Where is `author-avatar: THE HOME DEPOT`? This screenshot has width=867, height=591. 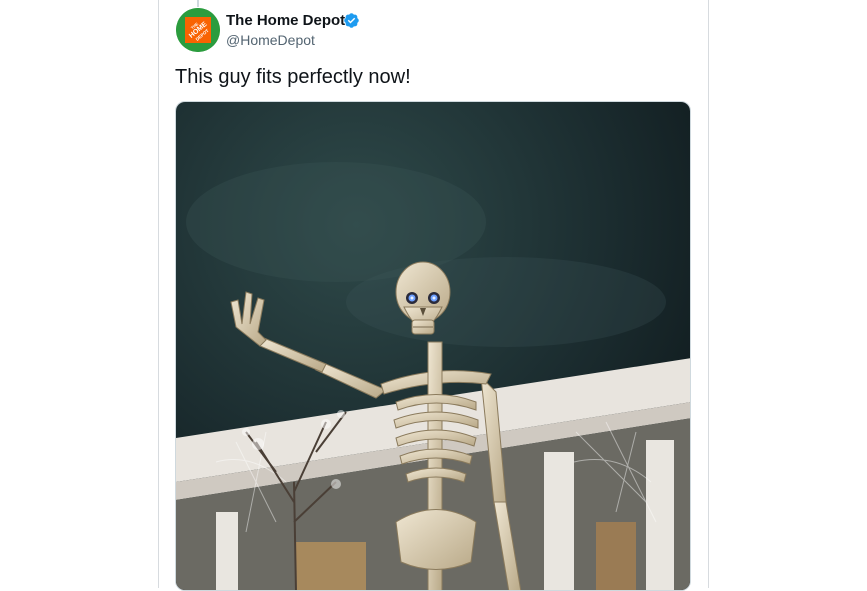 author-avatar: THE HOME DEPOT is located at coordinates (198, 30).